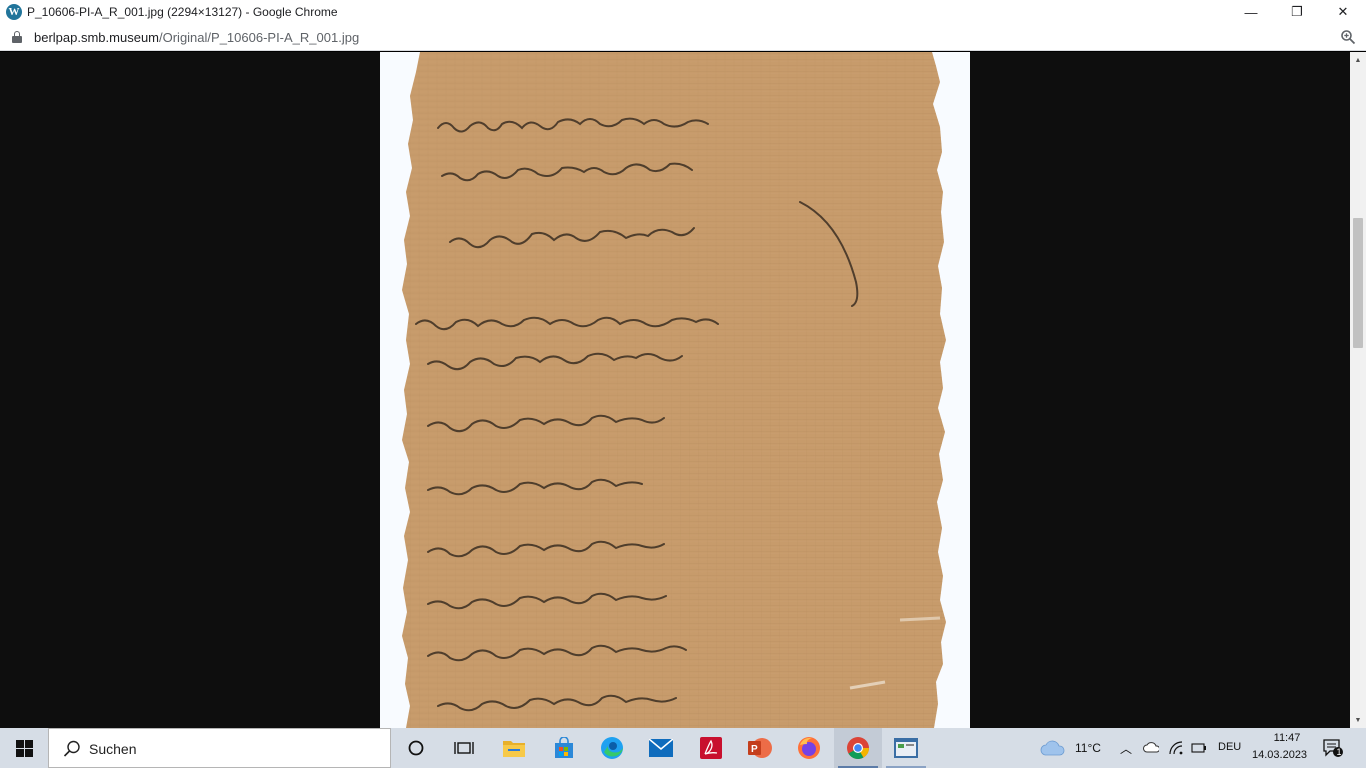 This screenshot has width=1366, height=768. I want to click on restore-button: ❐, so click(1297, 12).